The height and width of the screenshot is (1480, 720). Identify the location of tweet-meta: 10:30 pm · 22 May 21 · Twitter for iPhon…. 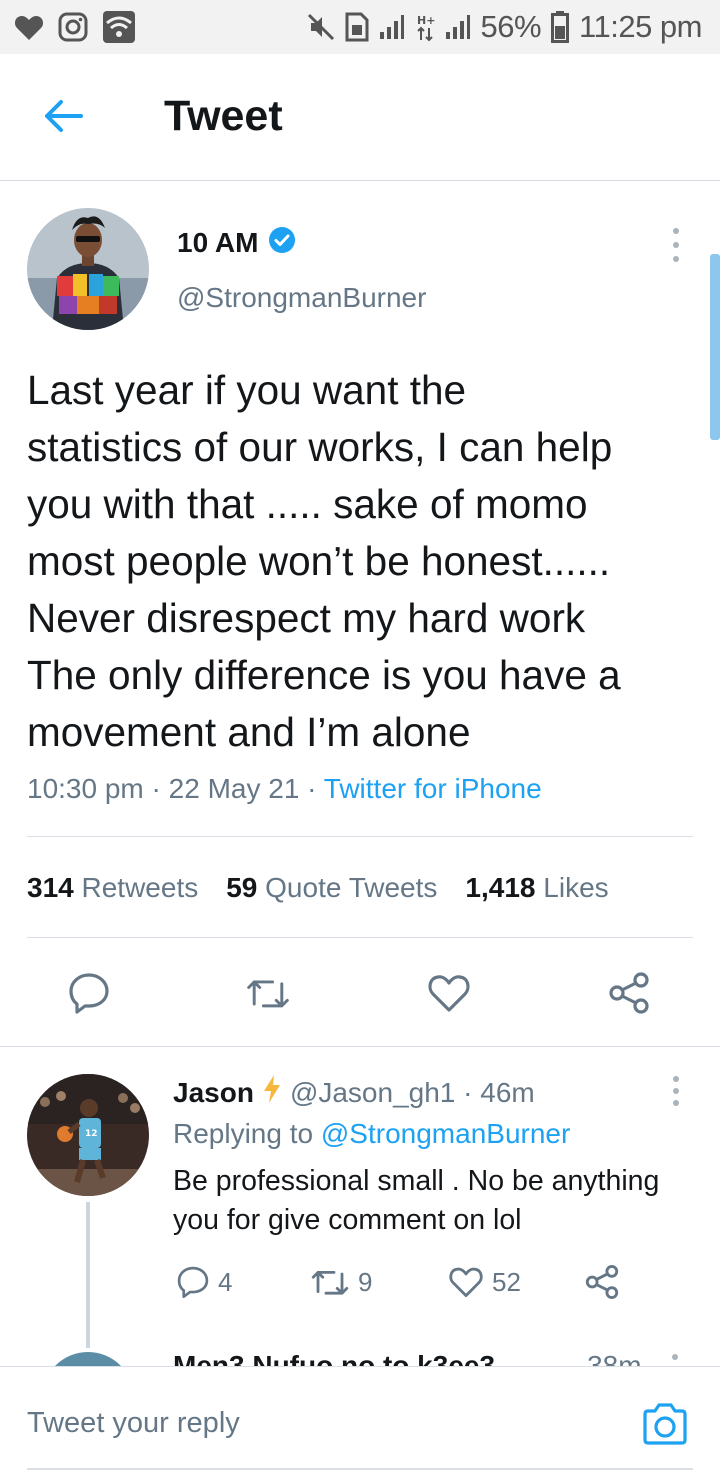
(284, 789).